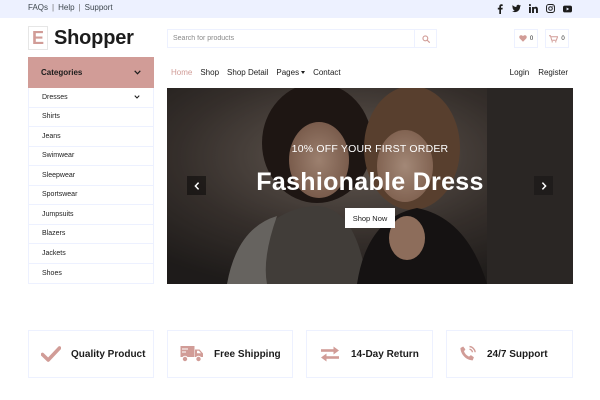 The height and width of the screenshot is (400, 600). I want to click on feature-quality-product: Quality Product, so click(91, 354).